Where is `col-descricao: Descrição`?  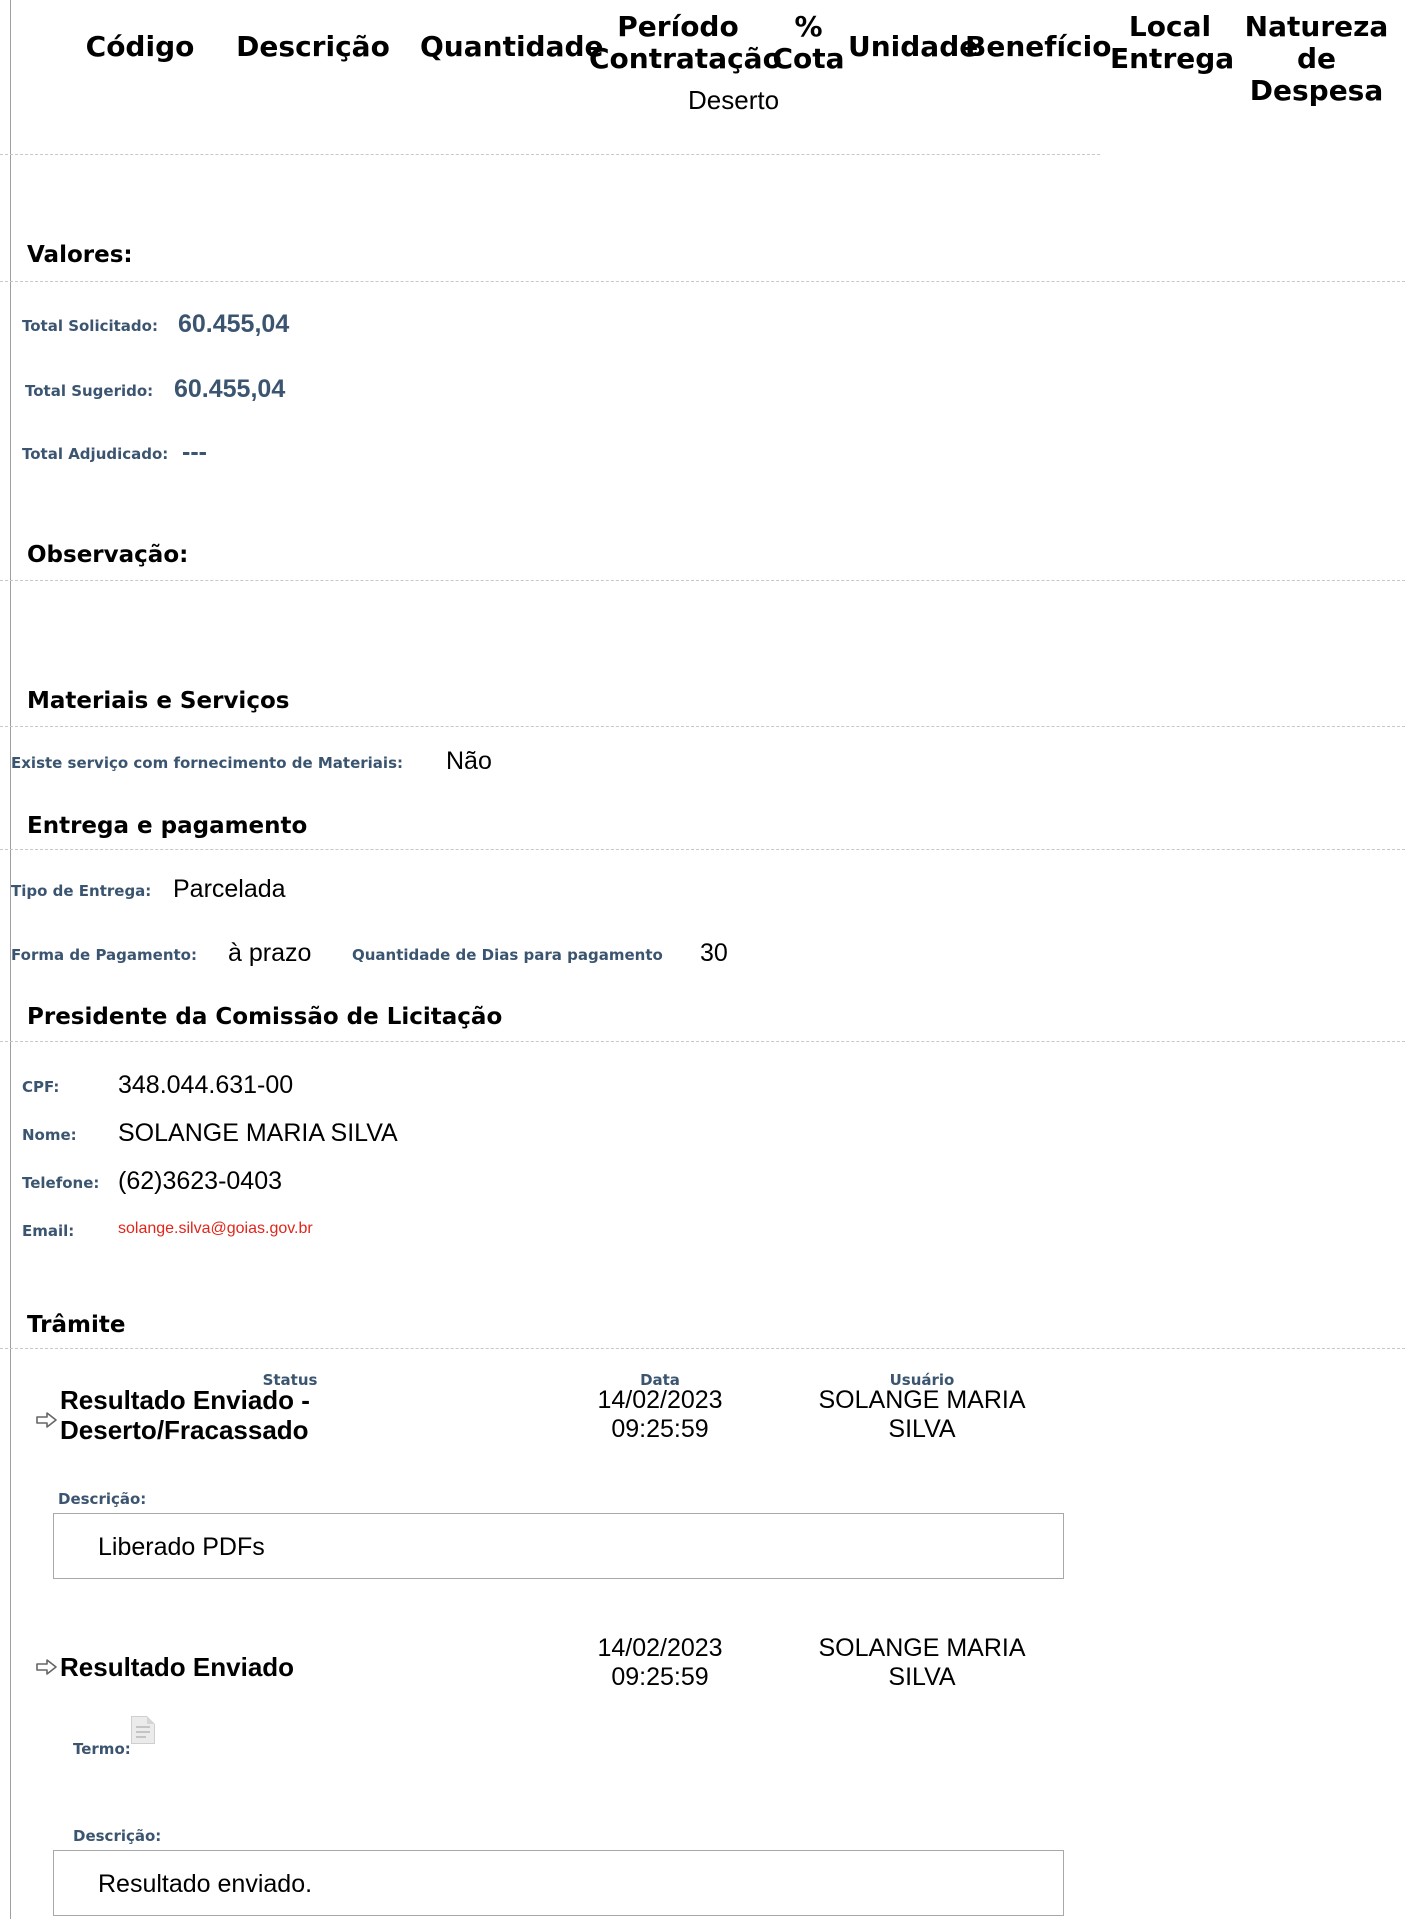
col-descricao: Descrição is located at coordinates (313, 46).